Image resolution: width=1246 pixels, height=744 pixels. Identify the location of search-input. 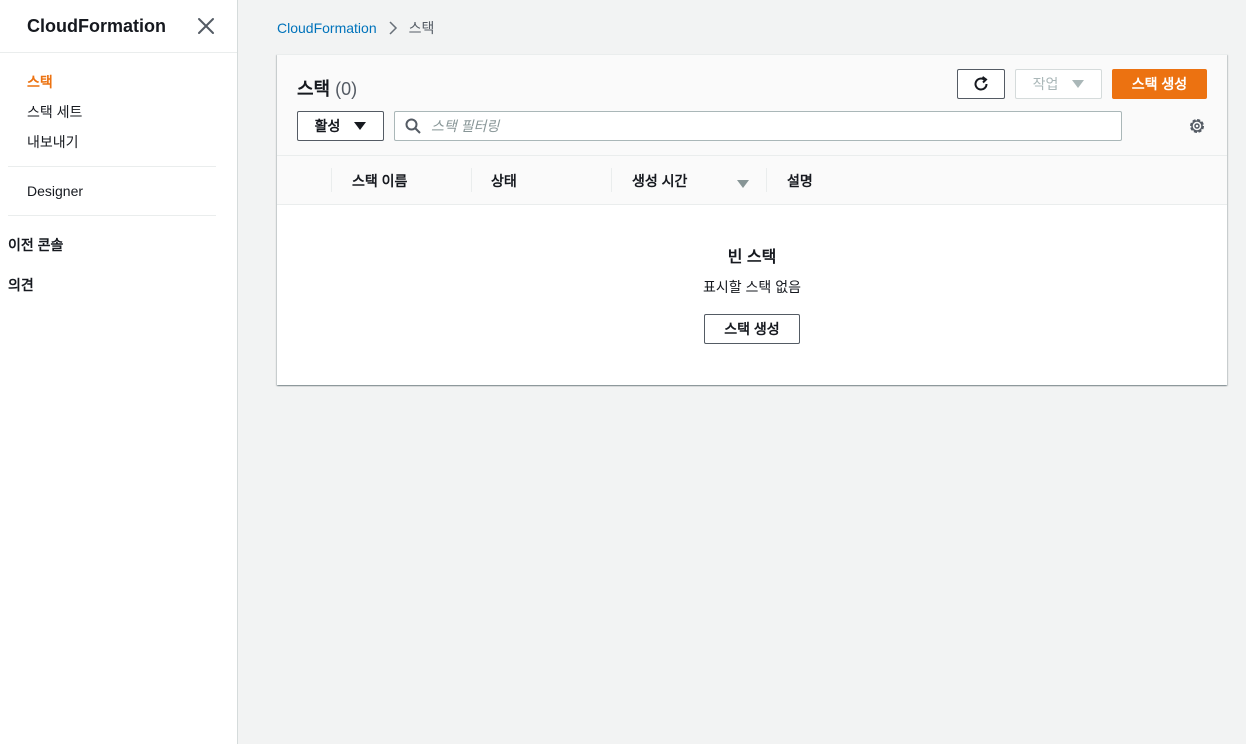
(776, 126).